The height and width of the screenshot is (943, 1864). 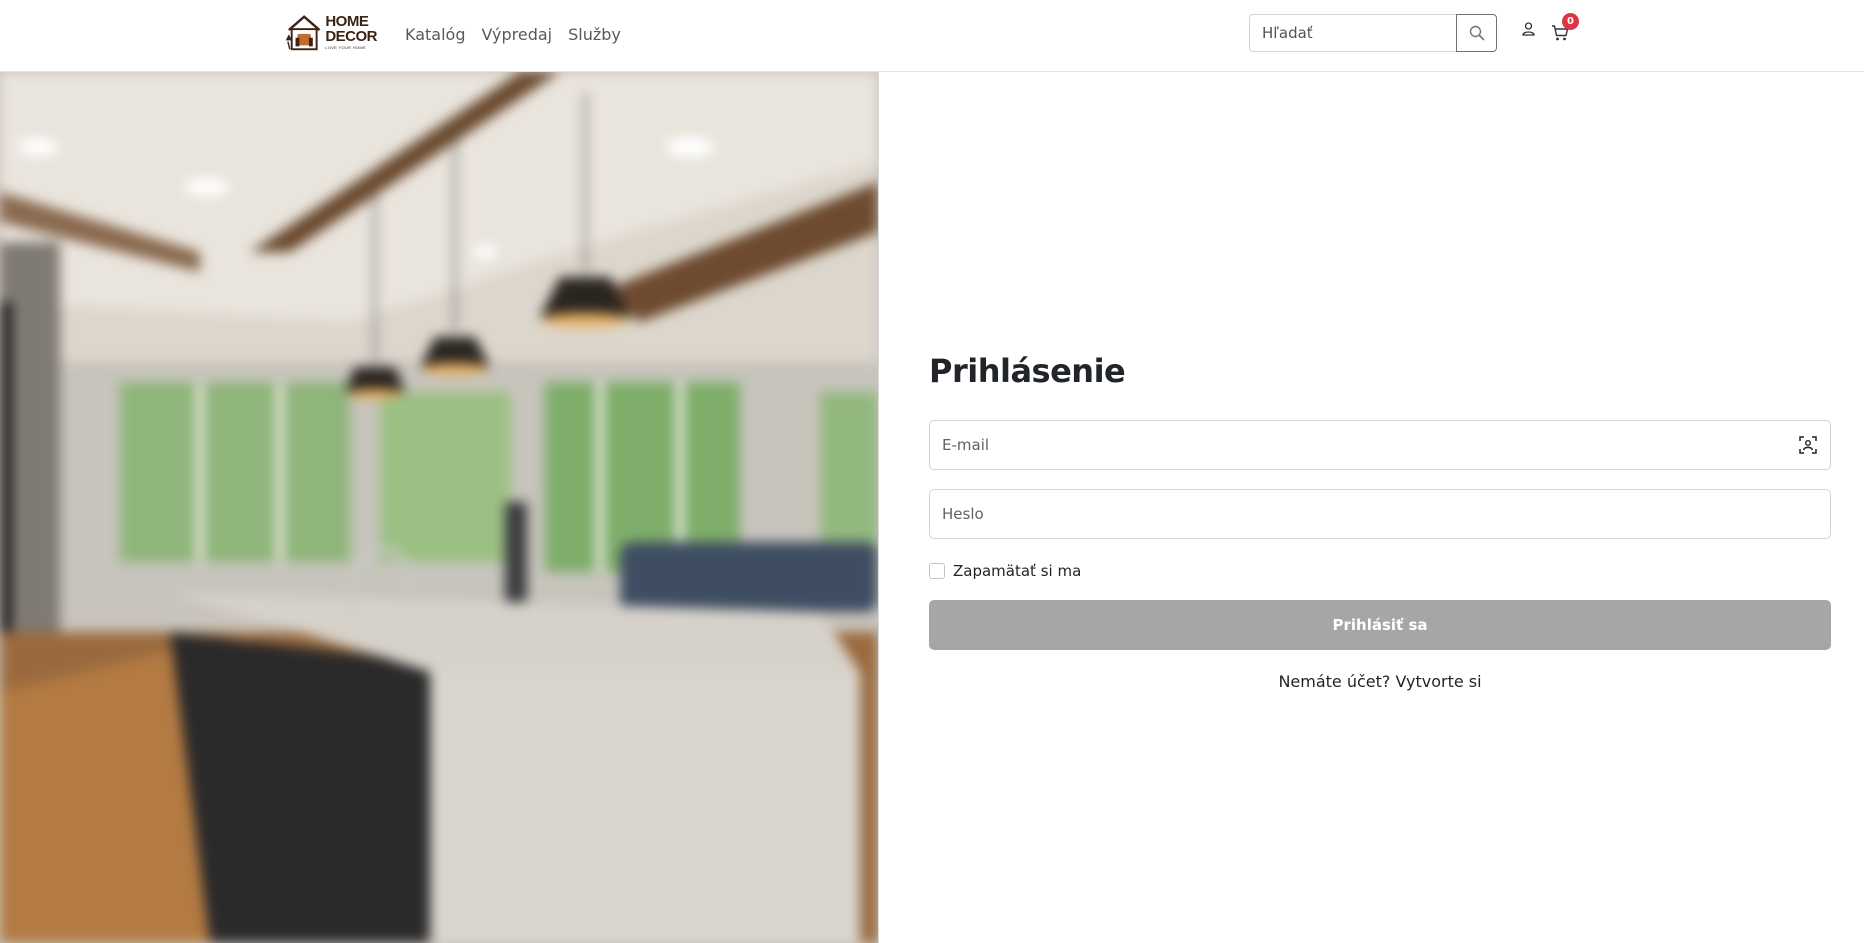 I want to click on signup-prompt: Nemáte účet? Vytvorte si, so click(x=1380, y=681).